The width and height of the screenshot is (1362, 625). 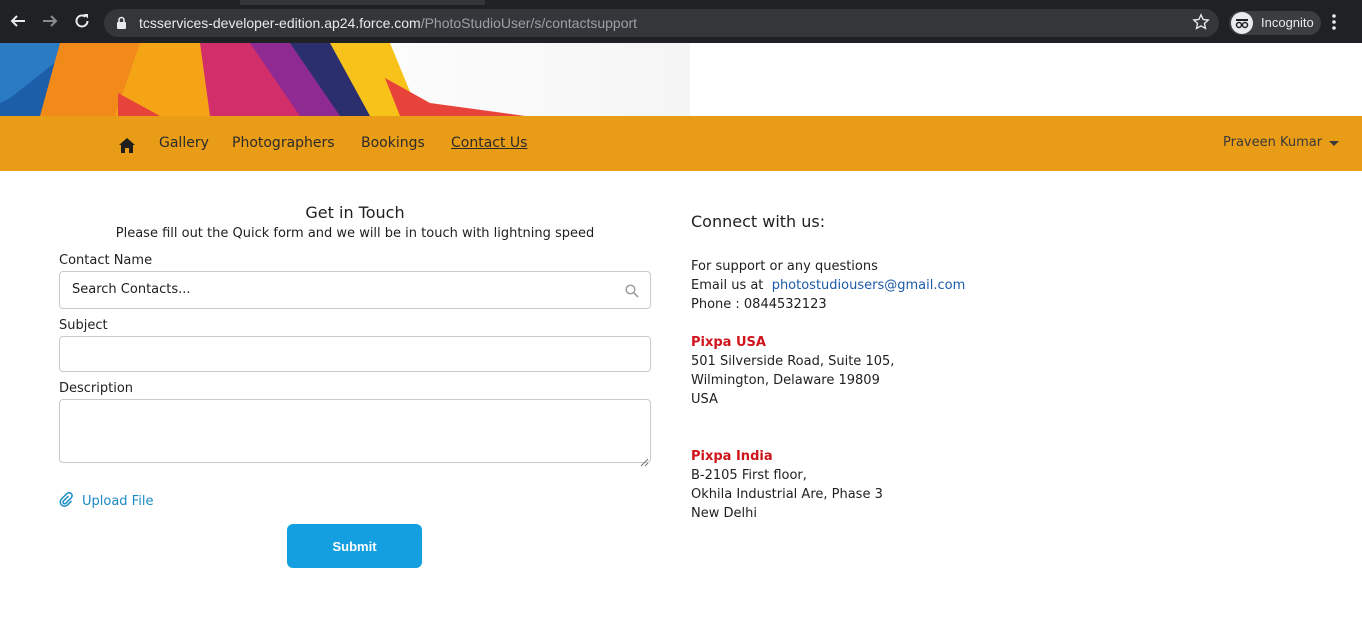 I want to click on forward-icon, so click(x=50, y=21).